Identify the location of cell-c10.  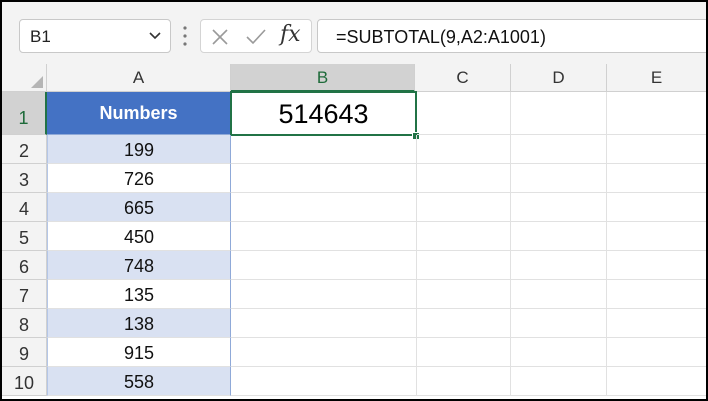
(464, 381).